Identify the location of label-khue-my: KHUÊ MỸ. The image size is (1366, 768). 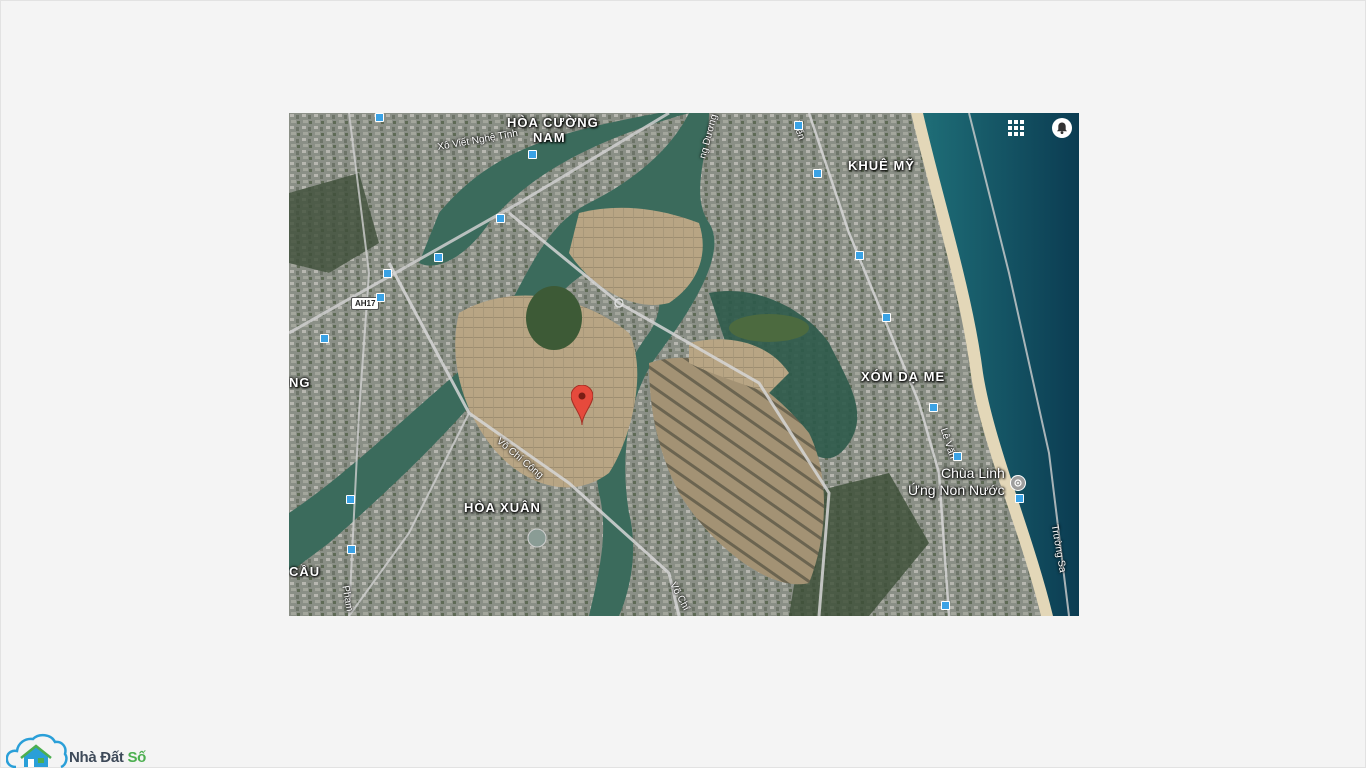
(881, 165).